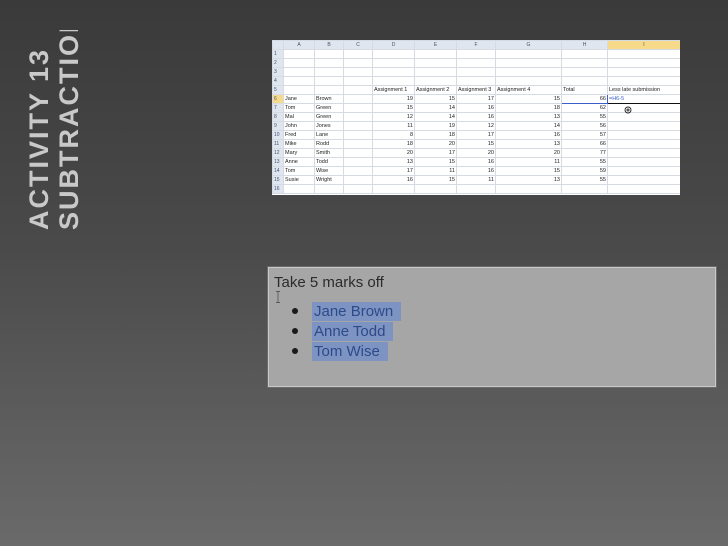 The image size is (728, 546). What do you see at coordinates (393, 171) in the screenshot?
I see `cell-a1: 17` at bounding box center [393, 171].